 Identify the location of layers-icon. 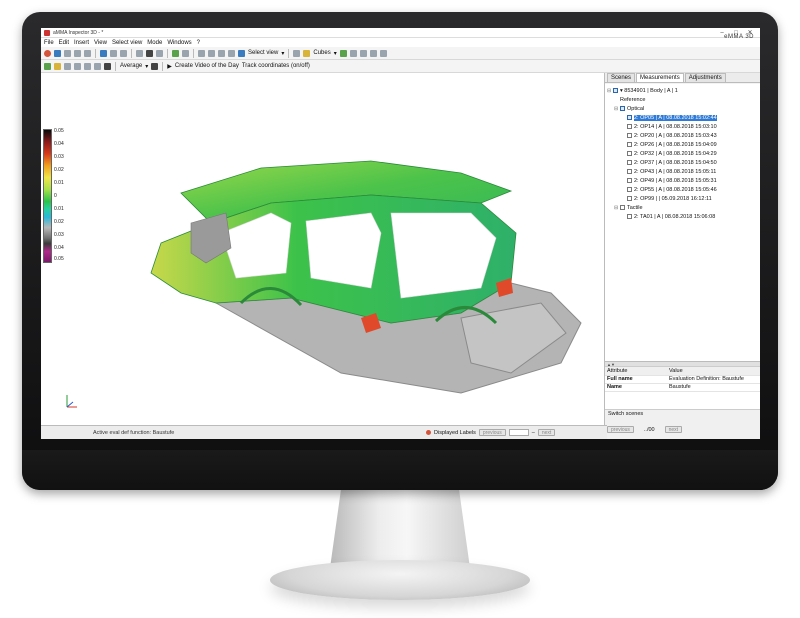
(363, 53).